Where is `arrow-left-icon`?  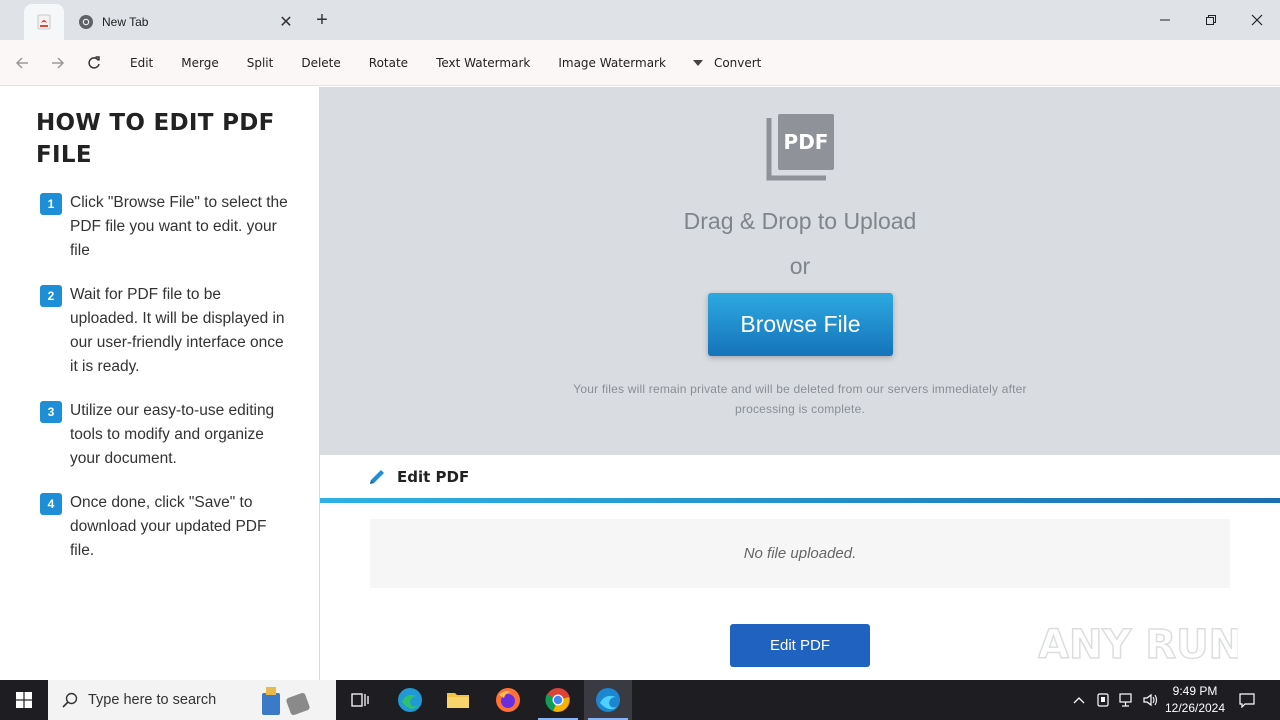 arrow-left-icon is located at coordinates (21, 62).